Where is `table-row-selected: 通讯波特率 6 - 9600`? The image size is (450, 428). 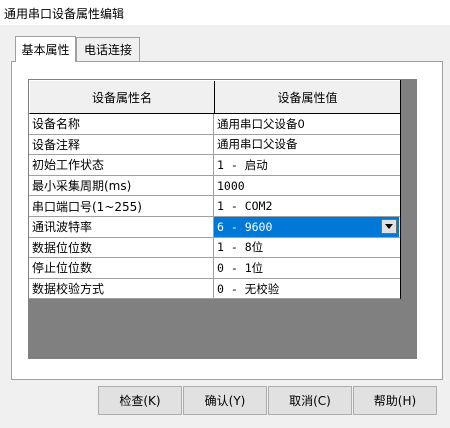 table-row-selected: 通讯波特率 6 - 9600 is located at coordinates (214, 227).